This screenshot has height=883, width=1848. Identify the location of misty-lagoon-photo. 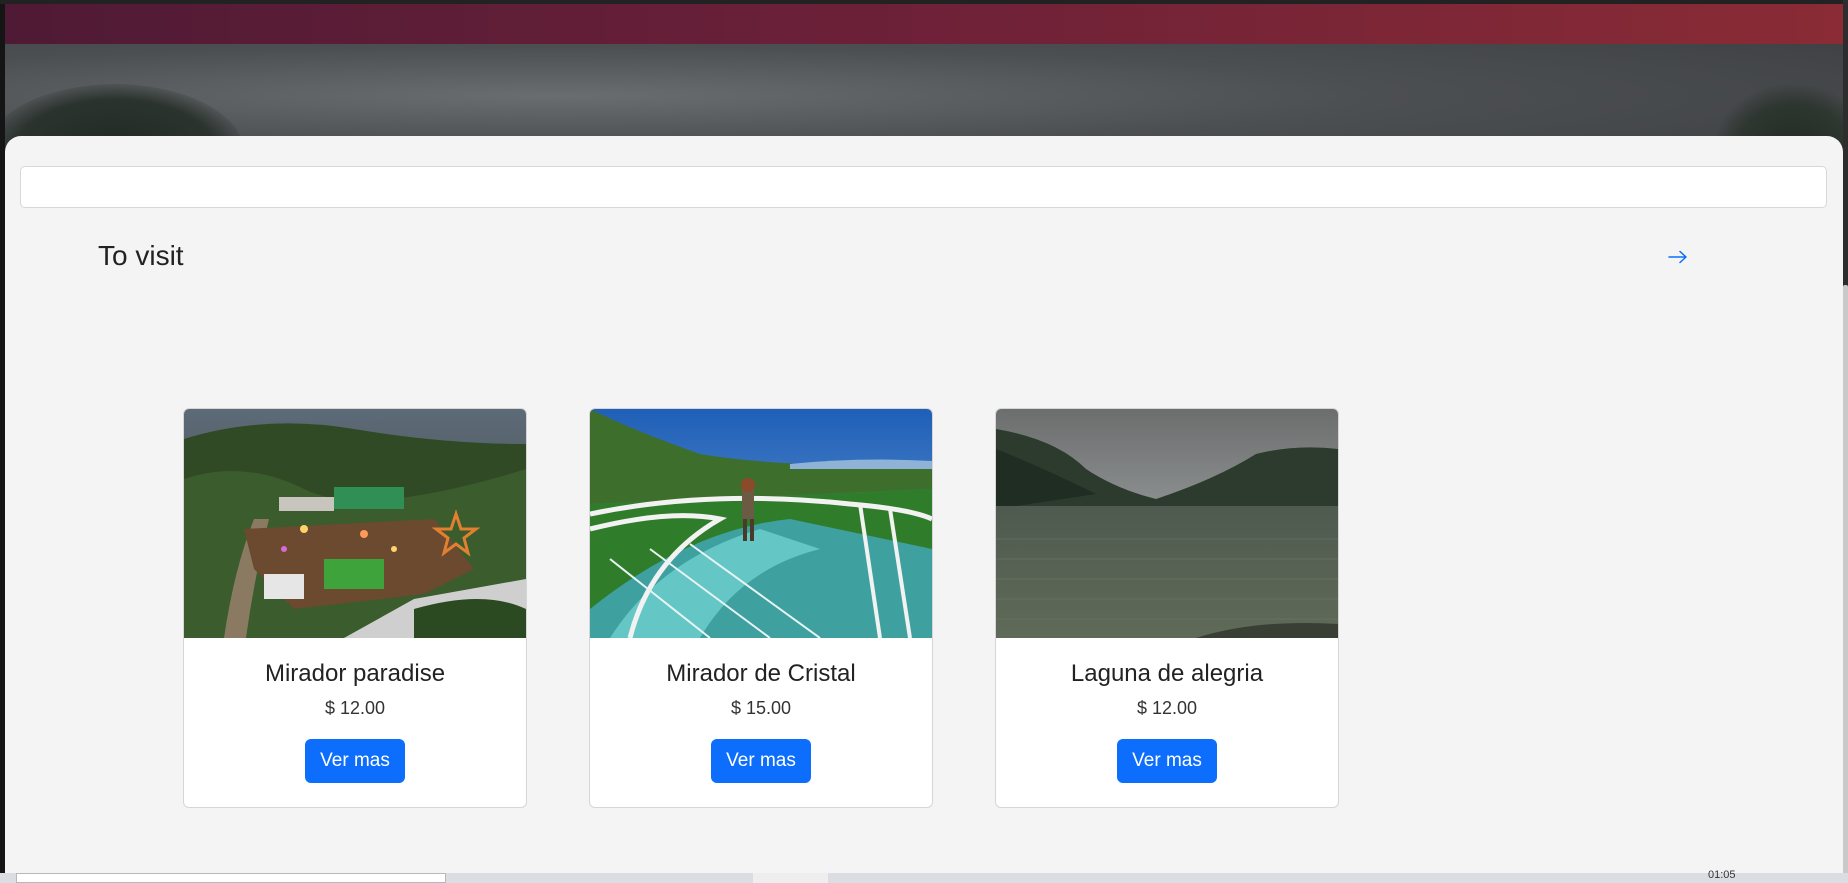
(1167, 523).